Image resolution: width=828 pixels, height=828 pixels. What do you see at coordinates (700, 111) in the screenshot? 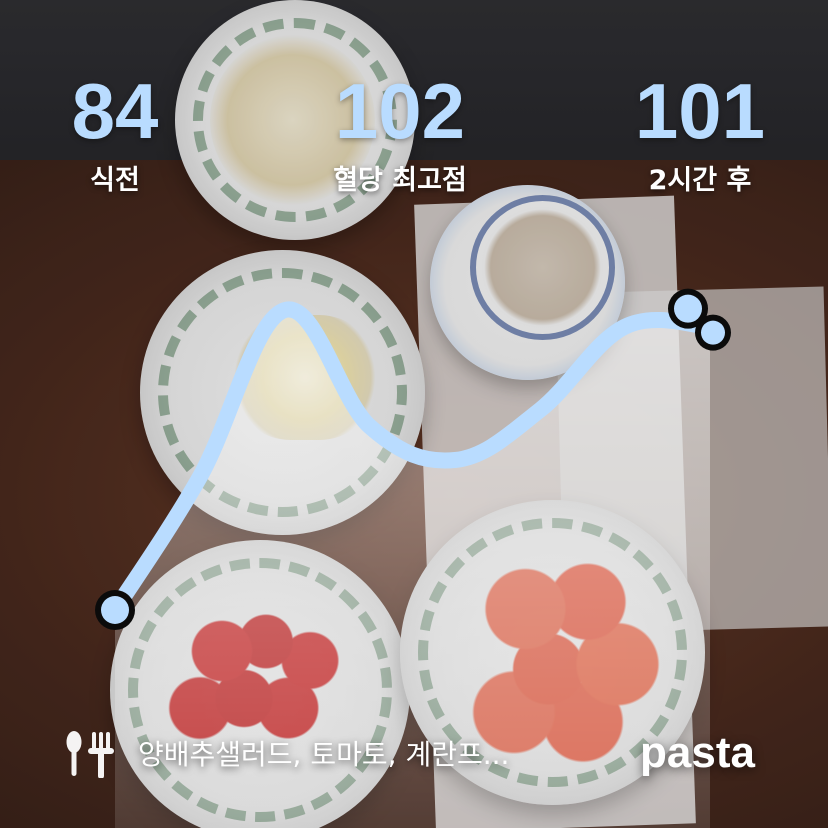
I see `stat-after-2h-value: 101` at bounding box center [700, 111].